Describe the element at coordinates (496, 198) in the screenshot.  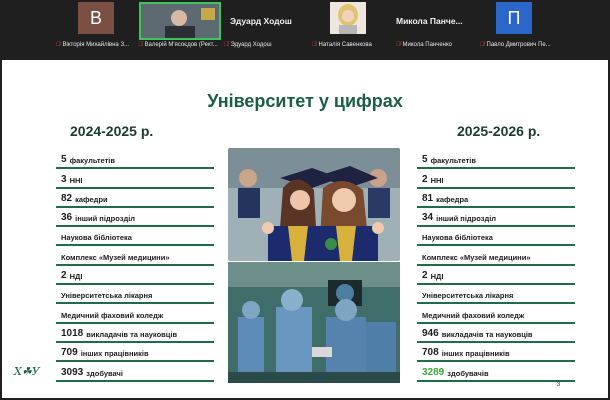
I see `stat-row: 81 кафедра` at that location.